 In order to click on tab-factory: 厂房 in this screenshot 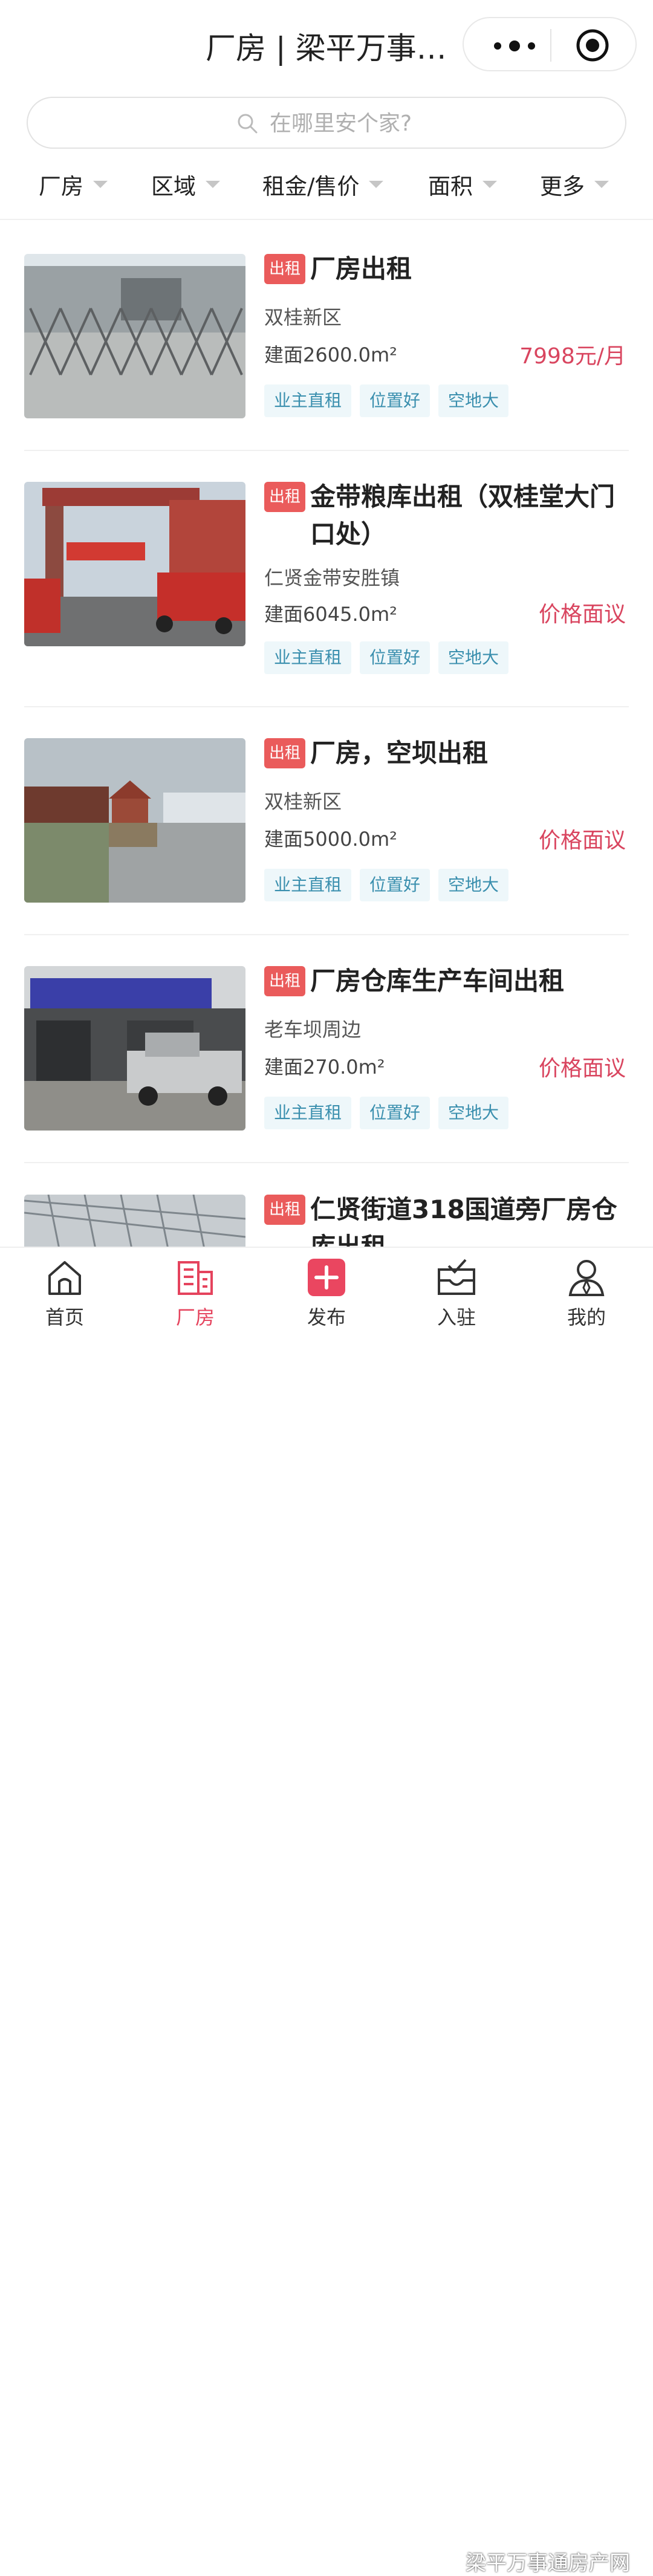, I will do `click(195, 1295)`.